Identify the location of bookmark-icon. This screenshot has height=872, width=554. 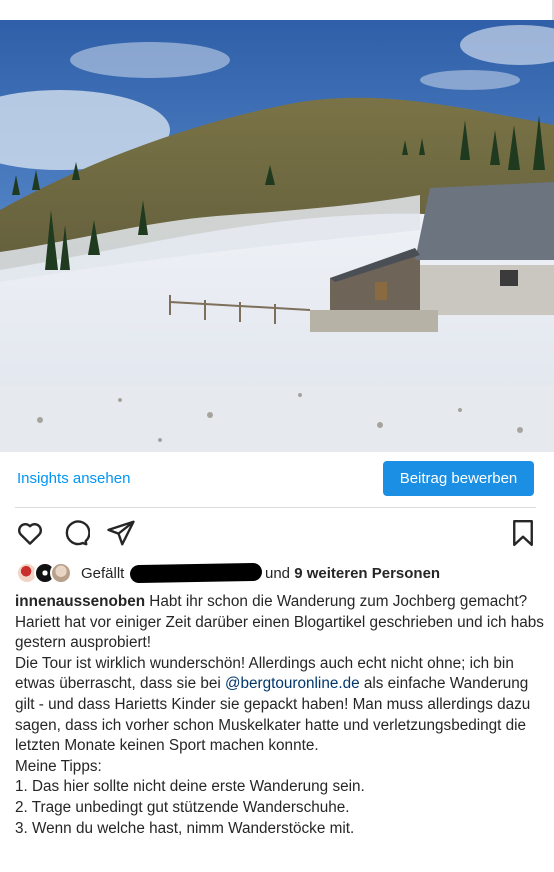
(523, 533).